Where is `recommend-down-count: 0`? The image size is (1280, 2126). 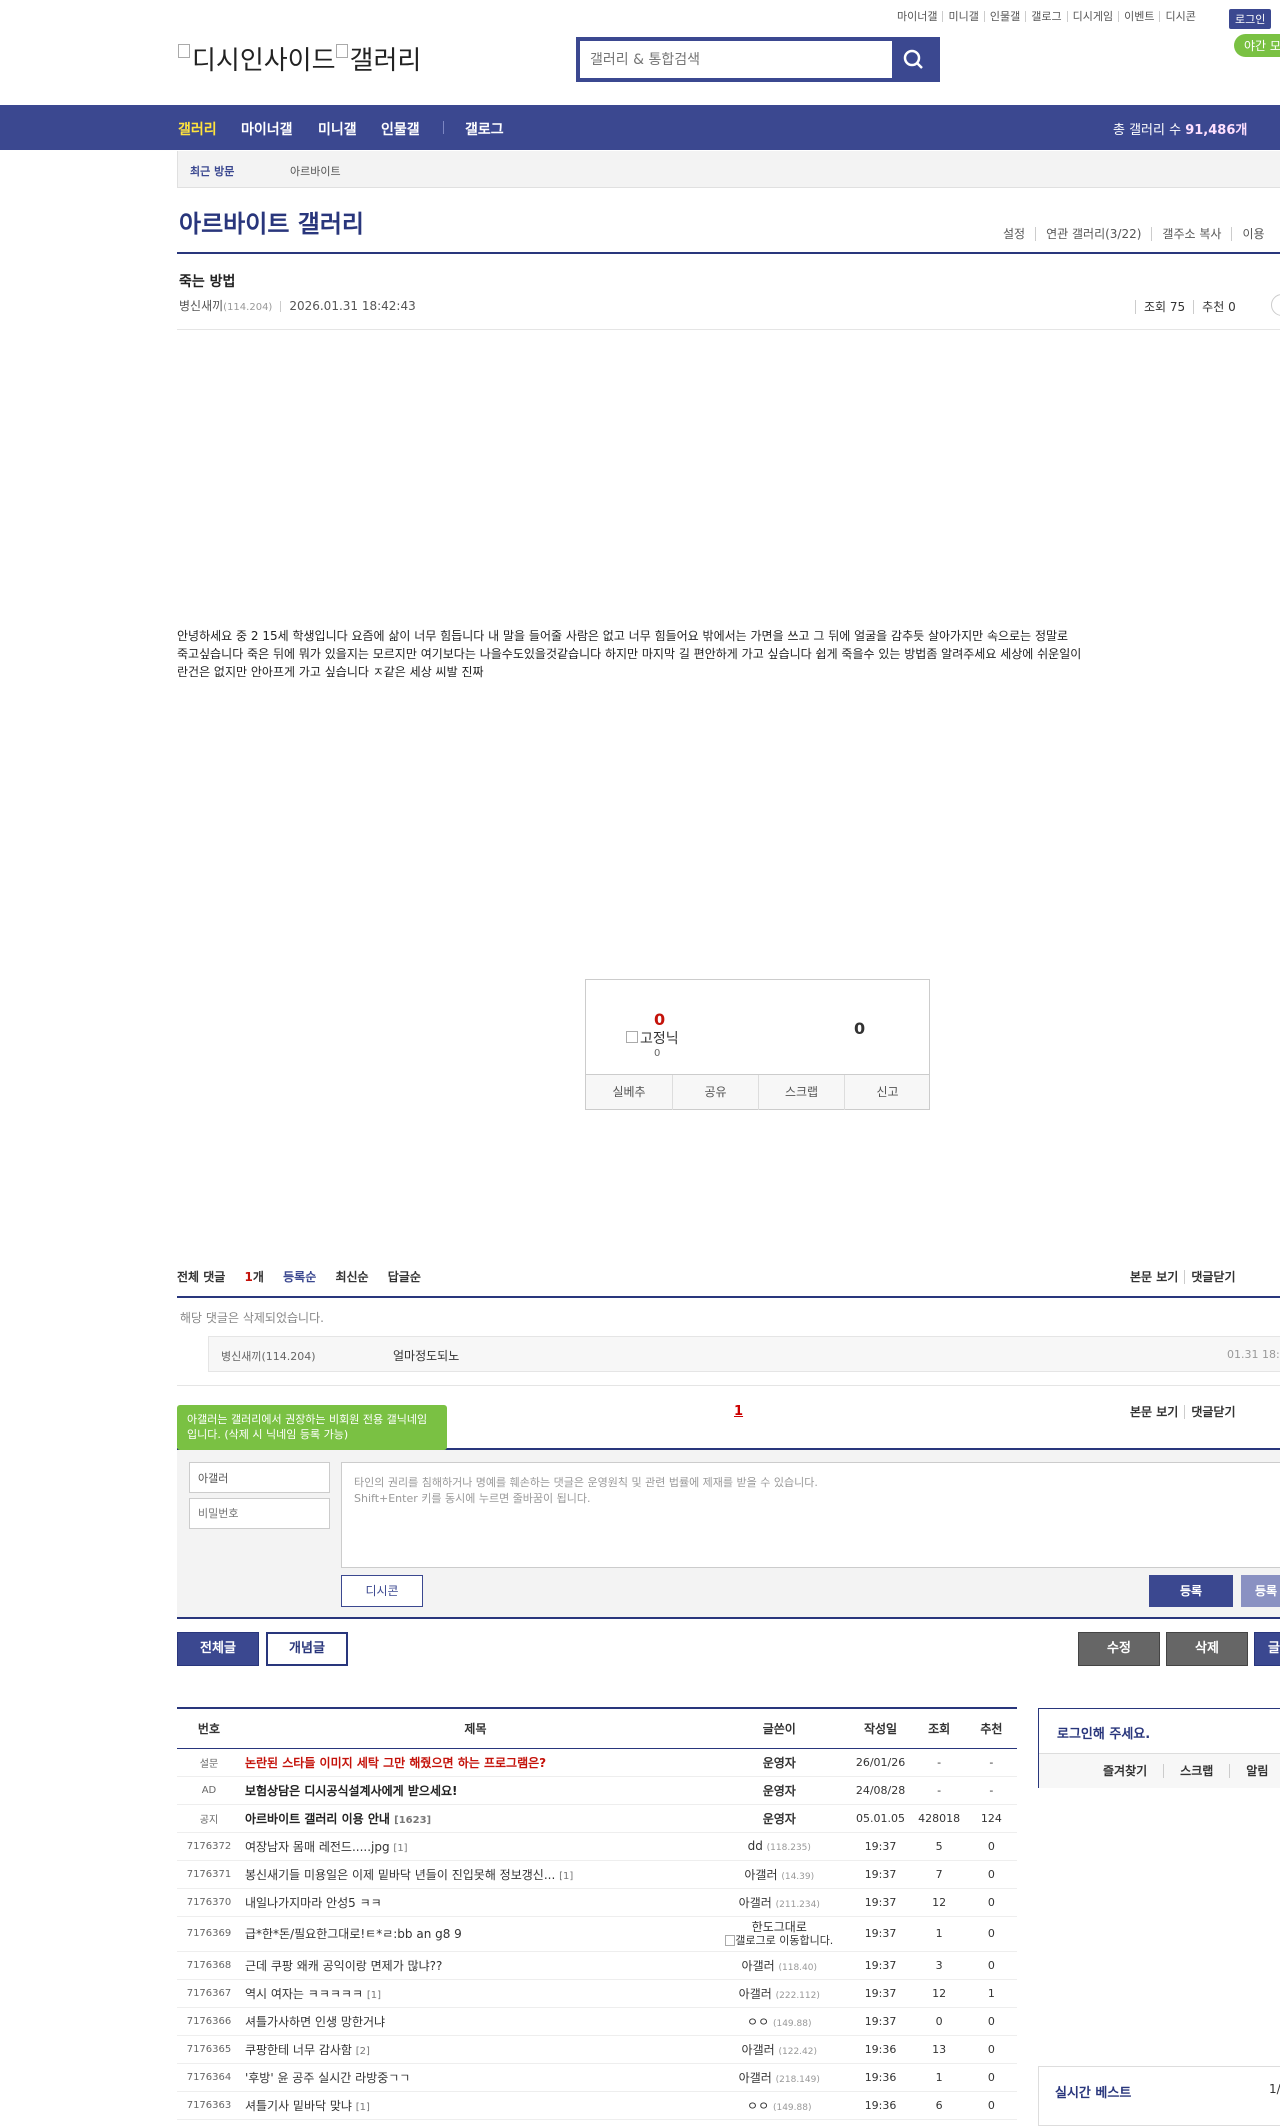
recommend-down-count: 0 is located at coordinates (859, 1028).